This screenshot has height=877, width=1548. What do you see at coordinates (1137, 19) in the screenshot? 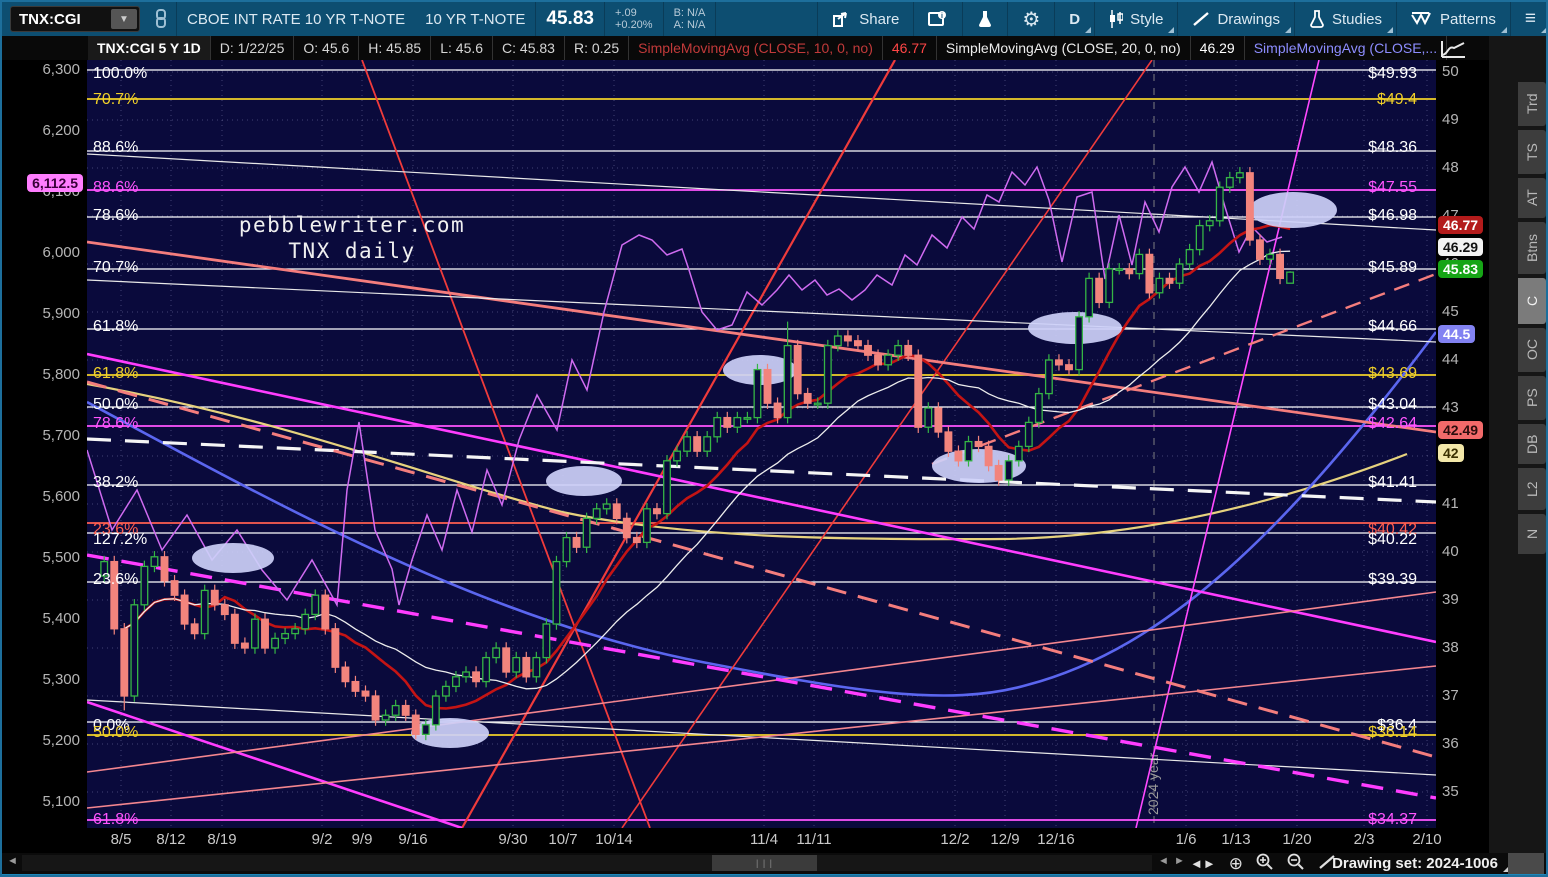
I see `style-button: Style` at bounding box center [1137, 19].